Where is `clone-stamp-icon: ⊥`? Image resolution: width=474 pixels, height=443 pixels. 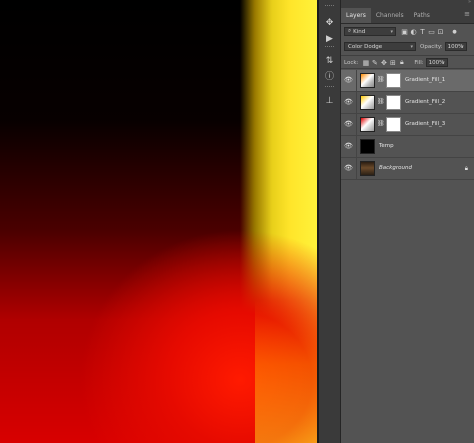
clone-stamp-icon: ⊥ is located at coordinates (329, 100).